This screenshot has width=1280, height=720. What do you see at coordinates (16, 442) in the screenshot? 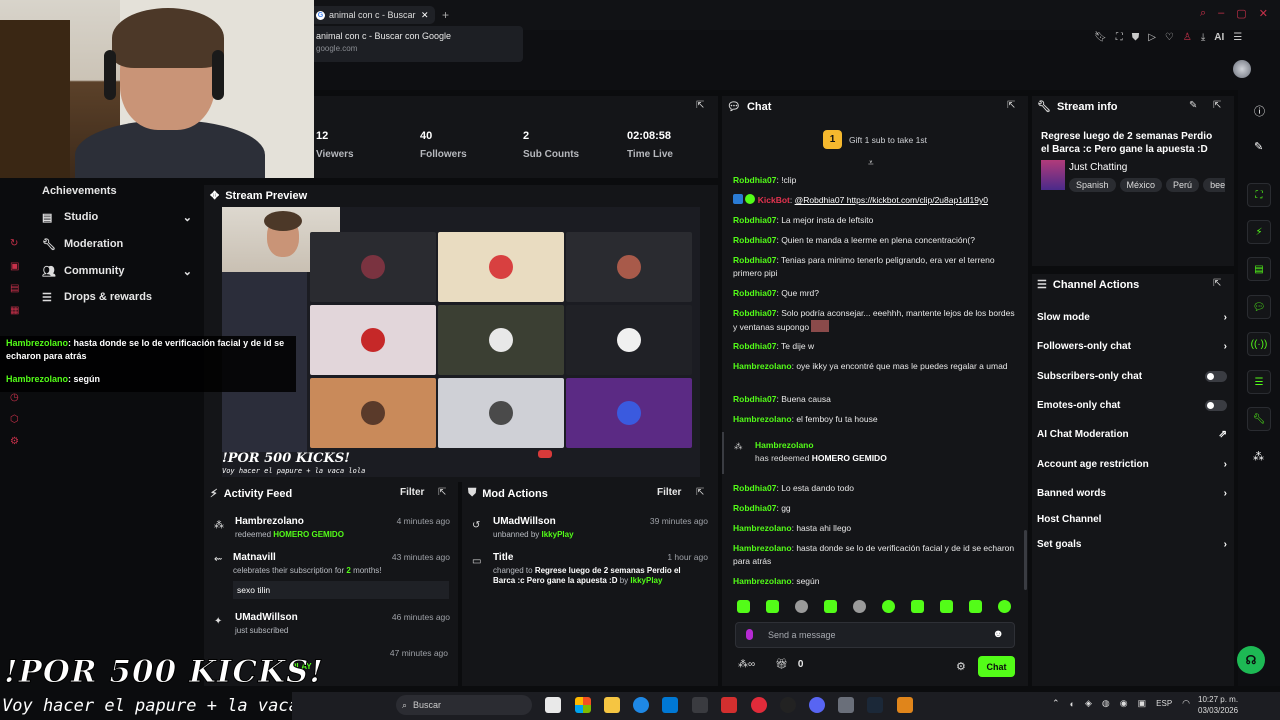
I see `red-rail-icon: ⚙` at bounding box center [16, 442].